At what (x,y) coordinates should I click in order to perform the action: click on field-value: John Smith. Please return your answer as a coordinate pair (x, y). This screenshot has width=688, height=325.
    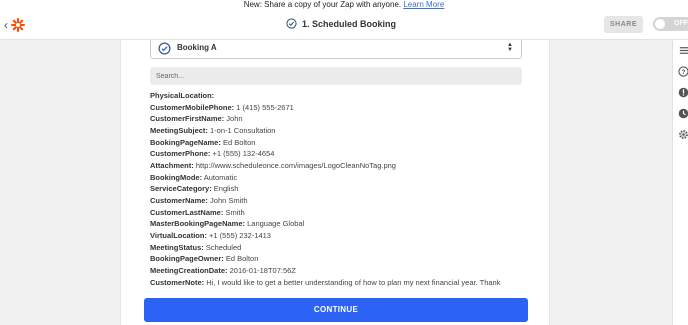
    Looking at the image, I should click on (229, 200).